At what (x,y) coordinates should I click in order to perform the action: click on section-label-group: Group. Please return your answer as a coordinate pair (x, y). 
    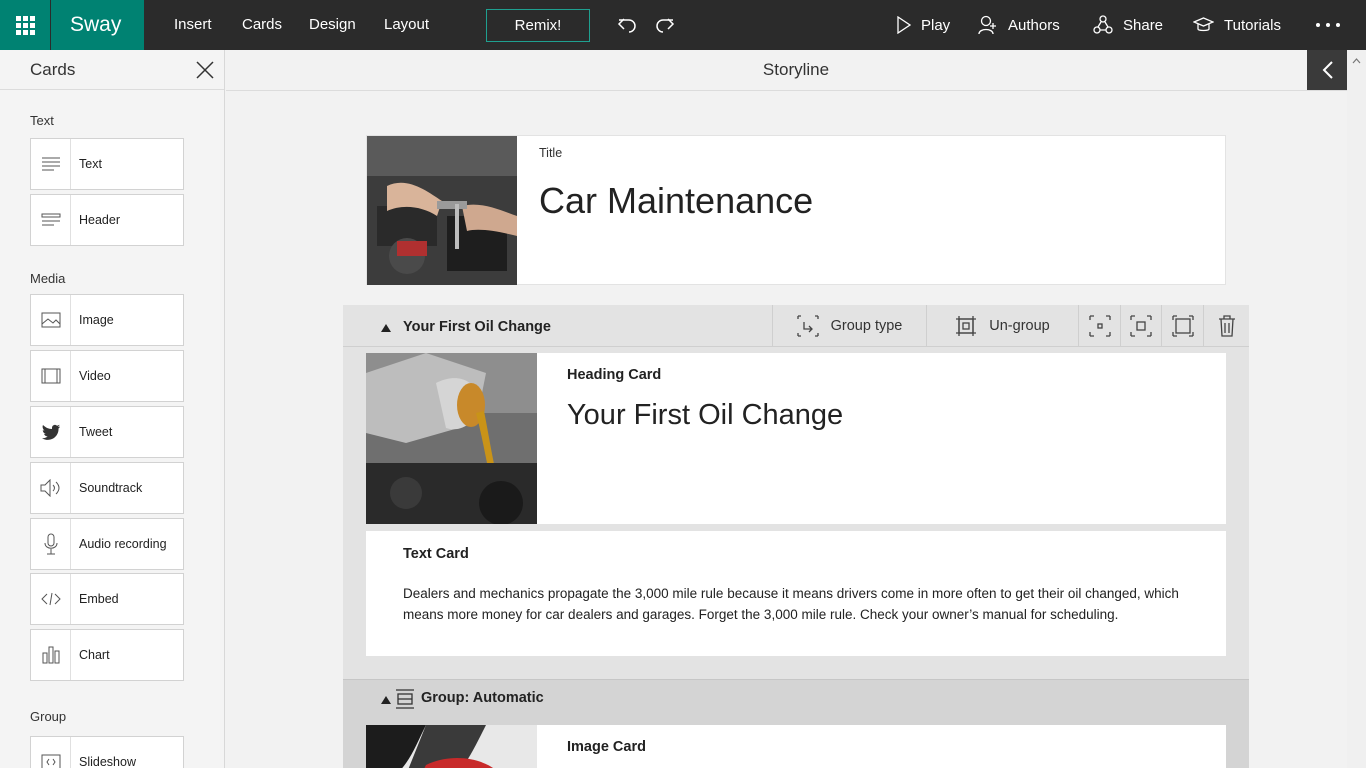
    Looking at the image, I should click on (48, 716).